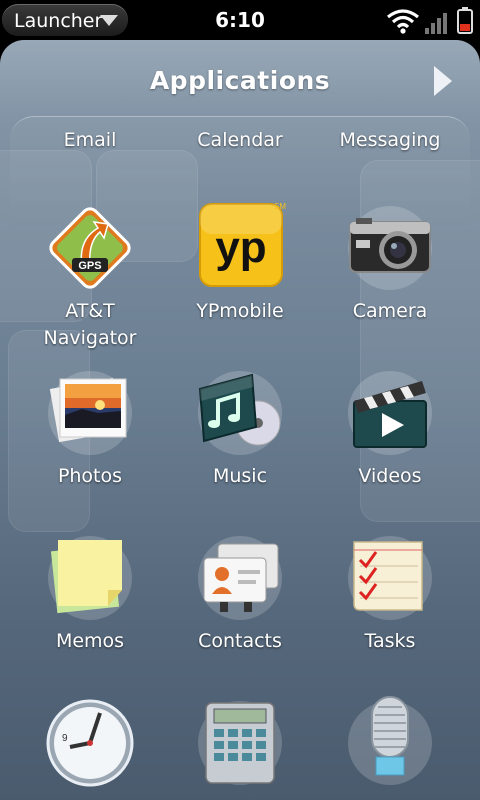 This screenshot has height=800, width=480. I want to click on clock-icon: 9, so click(90, 743).